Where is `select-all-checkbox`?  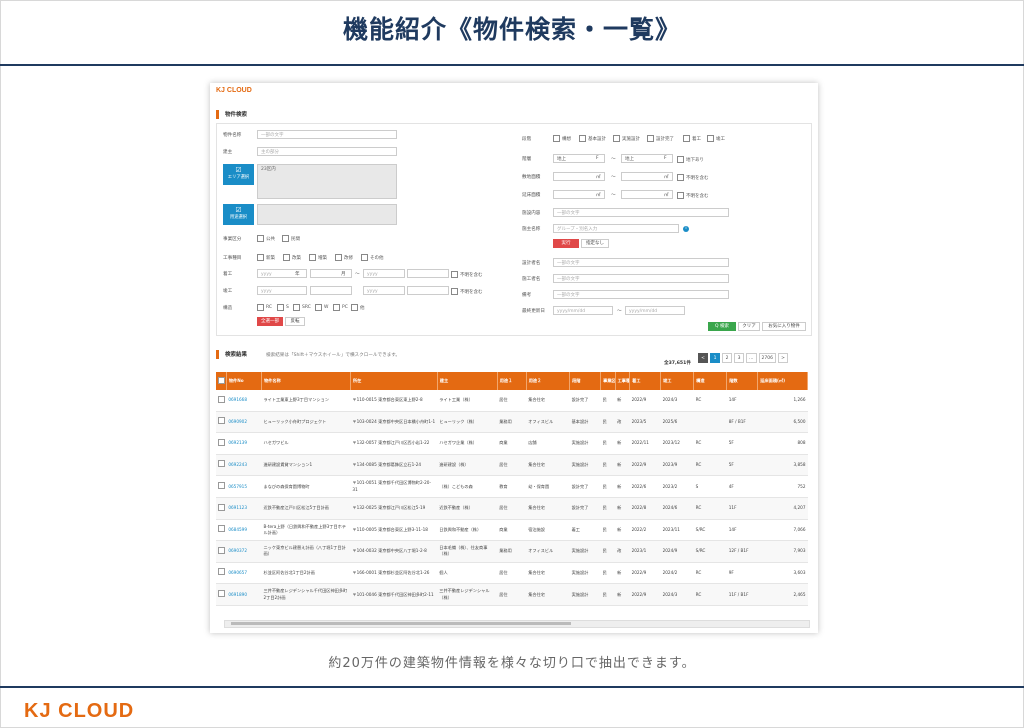
select-all-checkbox is located at coordinates (221, 381).